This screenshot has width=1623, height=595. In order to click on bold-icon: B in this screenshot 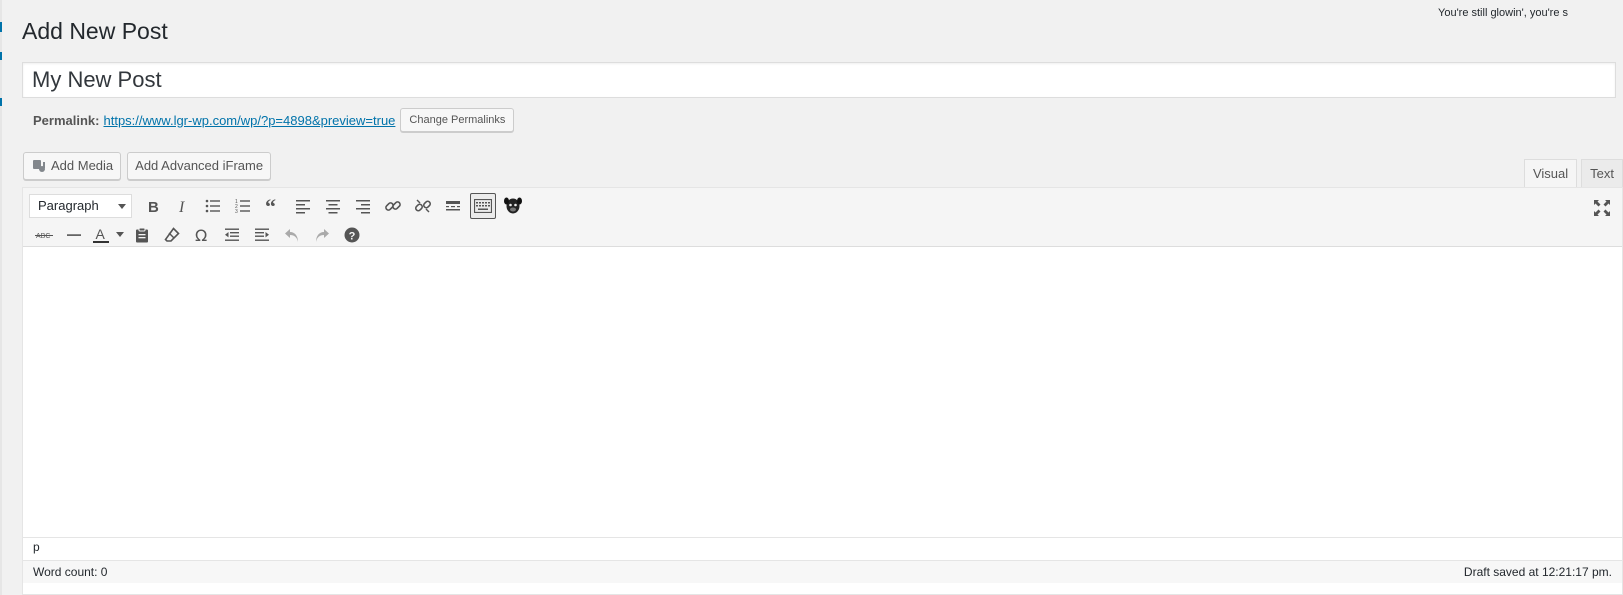, I will do `click(153, 206)`.